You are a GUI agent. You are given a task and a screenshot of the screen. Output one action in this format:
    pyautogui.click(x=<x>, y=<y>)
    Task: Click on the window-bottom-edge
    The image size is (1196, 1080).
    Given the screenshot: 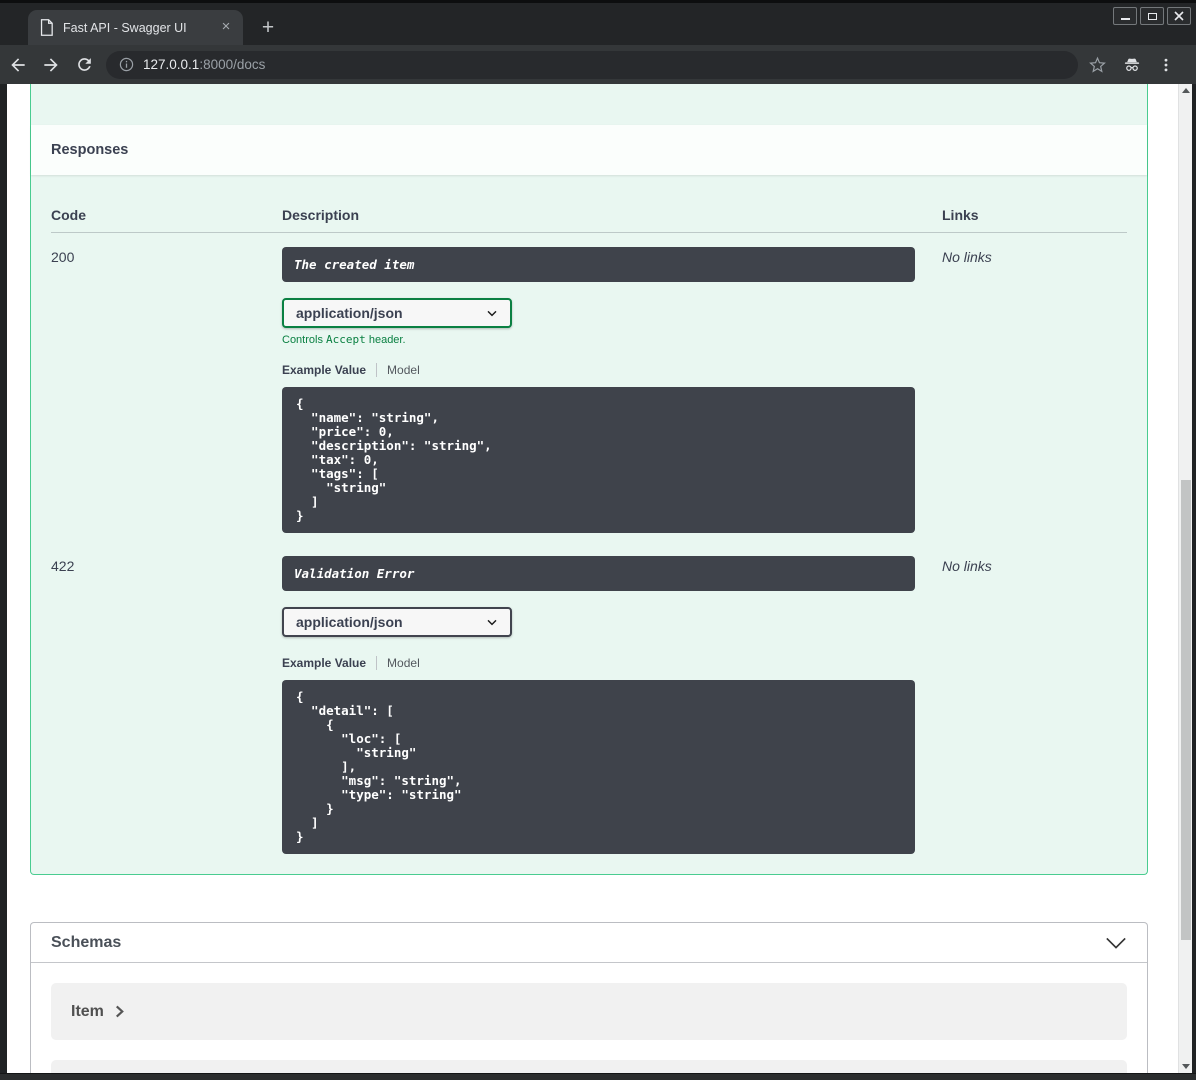 What is the action you would take?
    pyautogui.click(x=598, y=1076)
    